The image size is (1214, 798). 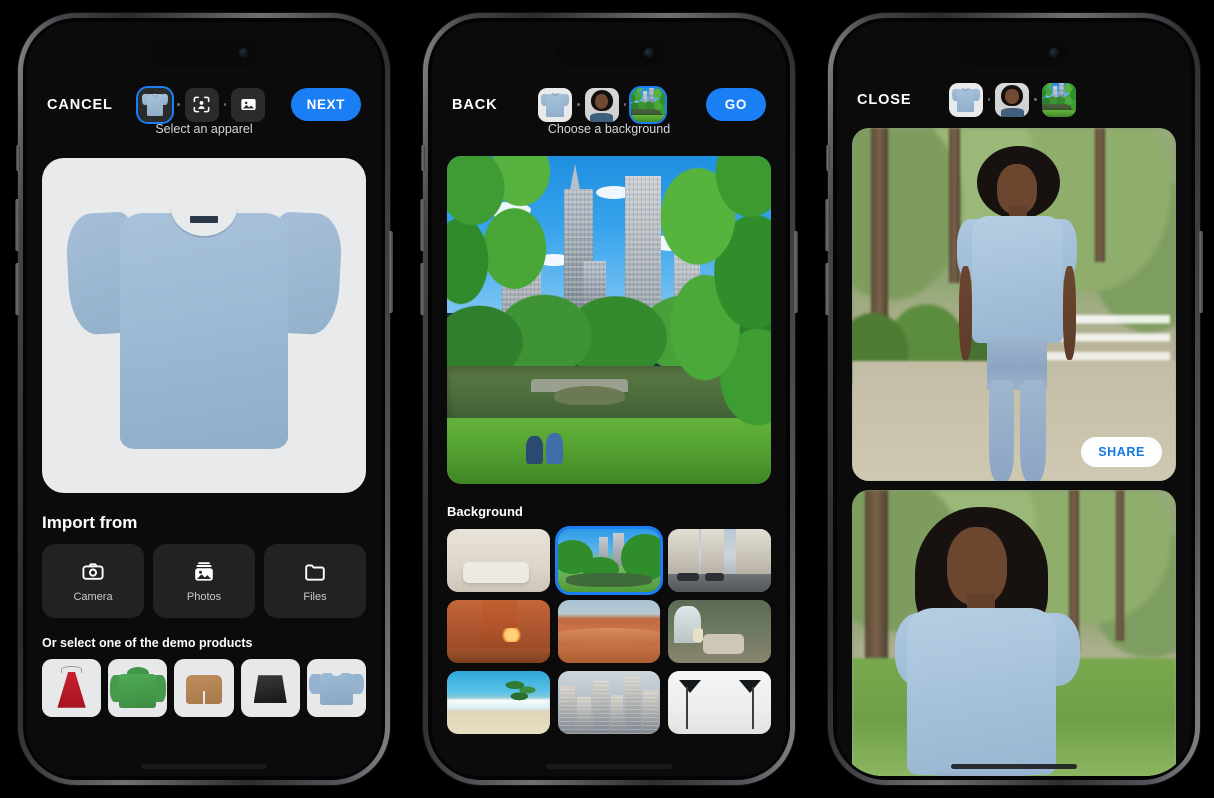 I want to click on next-button: NEXT, so click(x=325, y=104).